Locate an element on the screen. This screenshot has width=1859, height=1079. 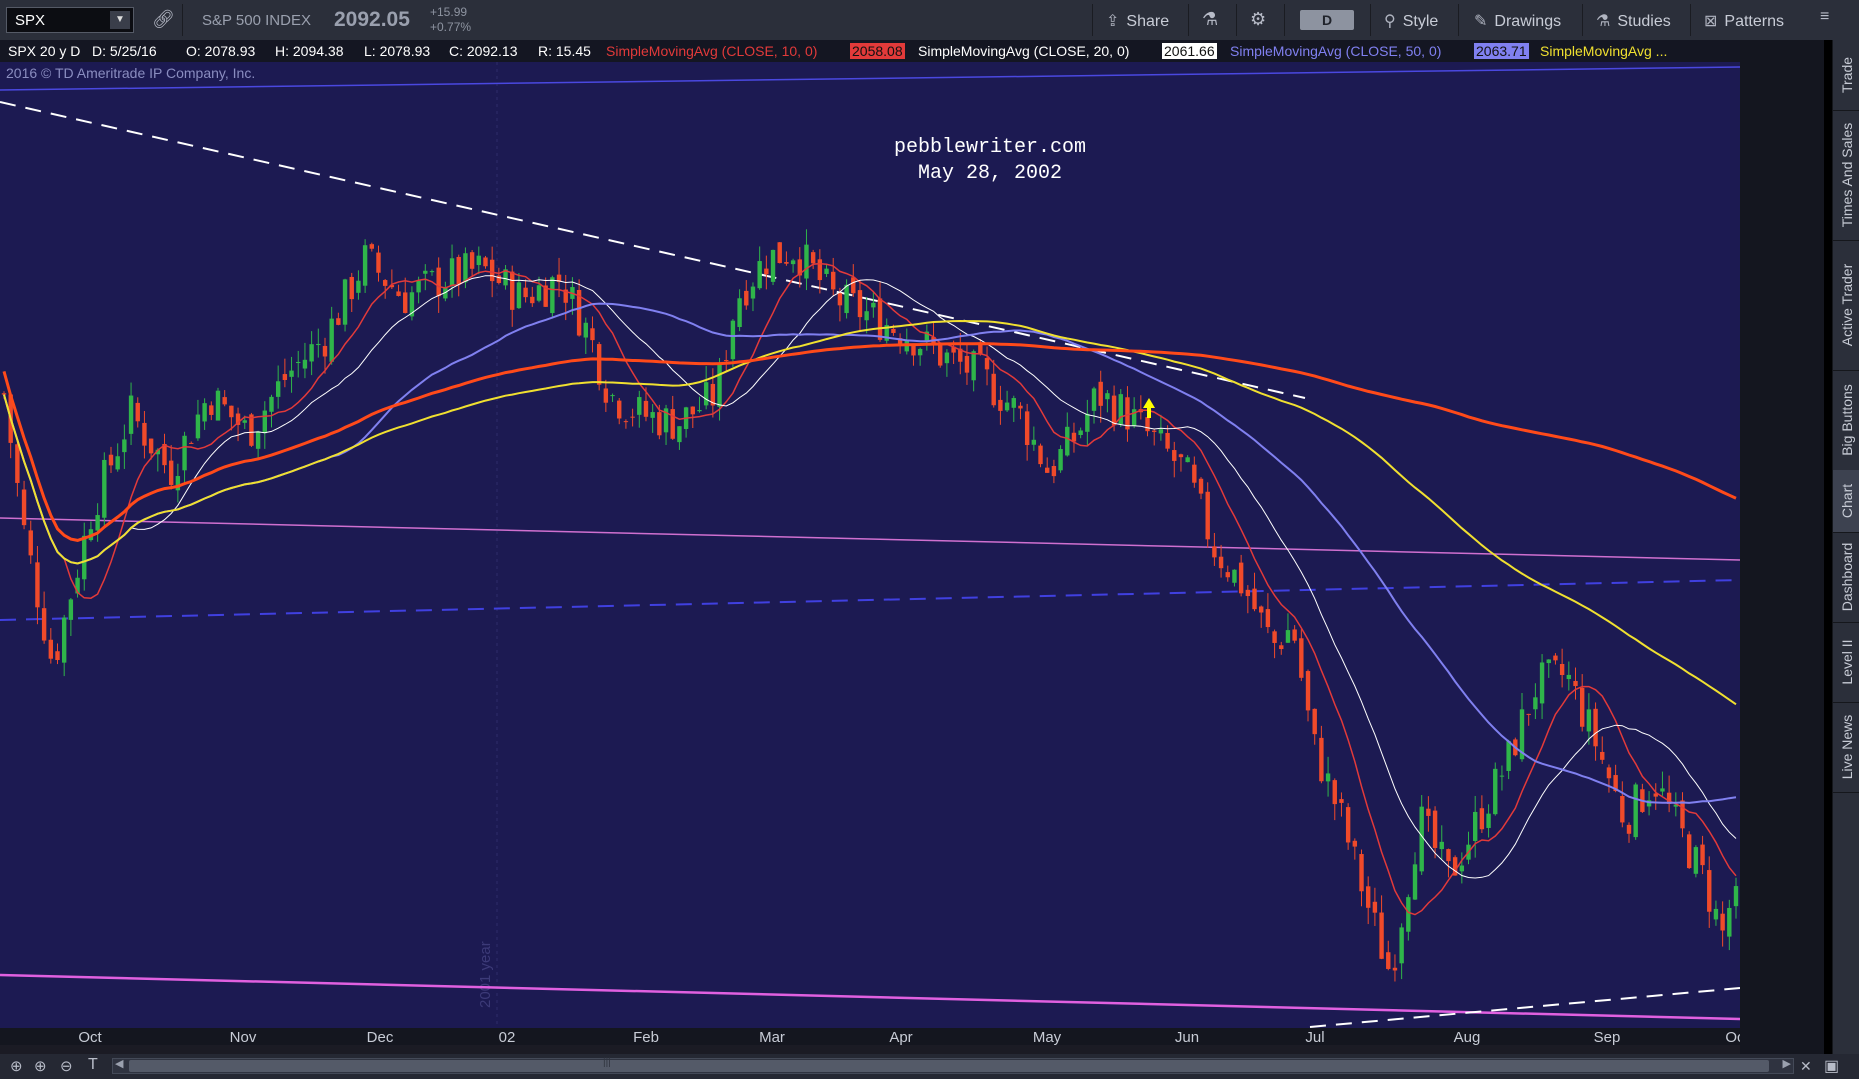
patterns-label: Patterns is located at coordinates (1754, 21).